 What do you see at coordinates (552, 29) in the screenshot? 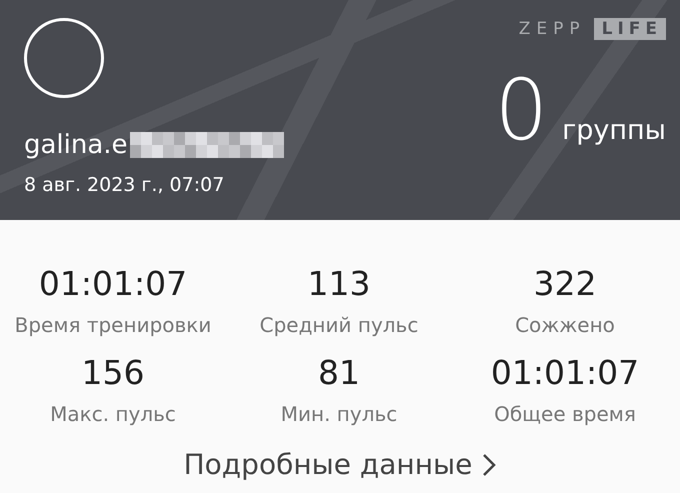
I see `logo-brand: ZEPP` at bounding box center [552, 29].